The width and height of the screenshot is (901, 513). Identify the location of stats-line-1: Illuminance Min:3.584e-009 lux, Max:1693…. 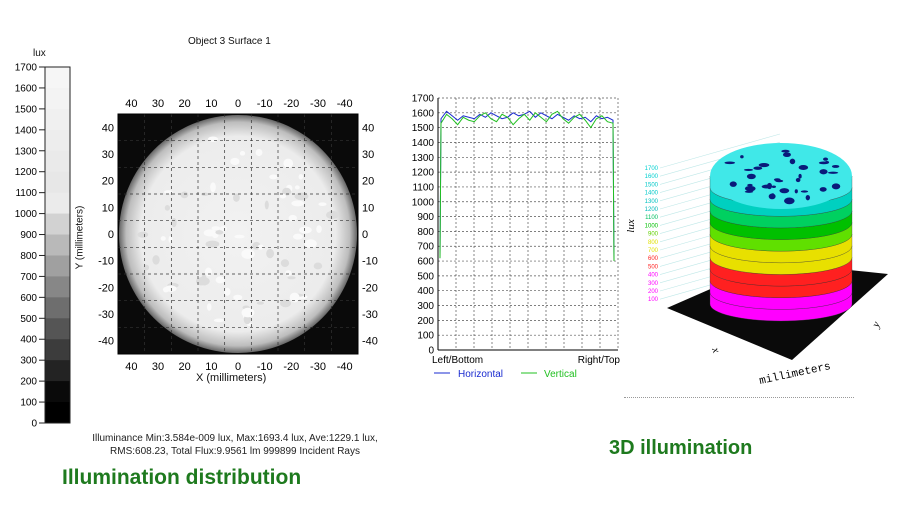
(235, 438).